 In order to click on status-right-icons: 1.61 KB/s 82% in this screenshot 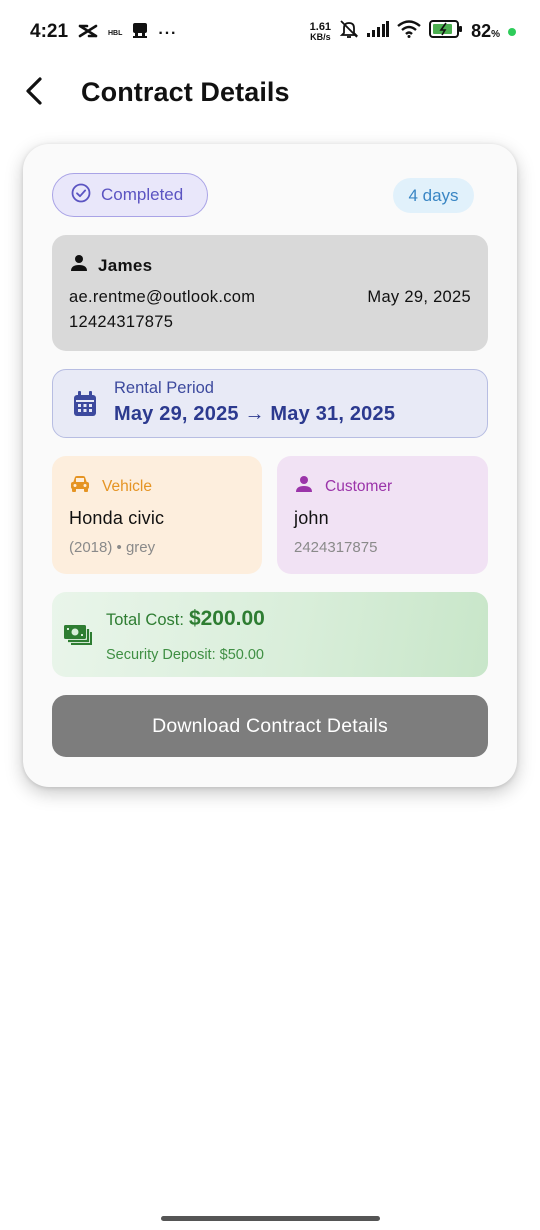, I will do `click(413, 31)`.